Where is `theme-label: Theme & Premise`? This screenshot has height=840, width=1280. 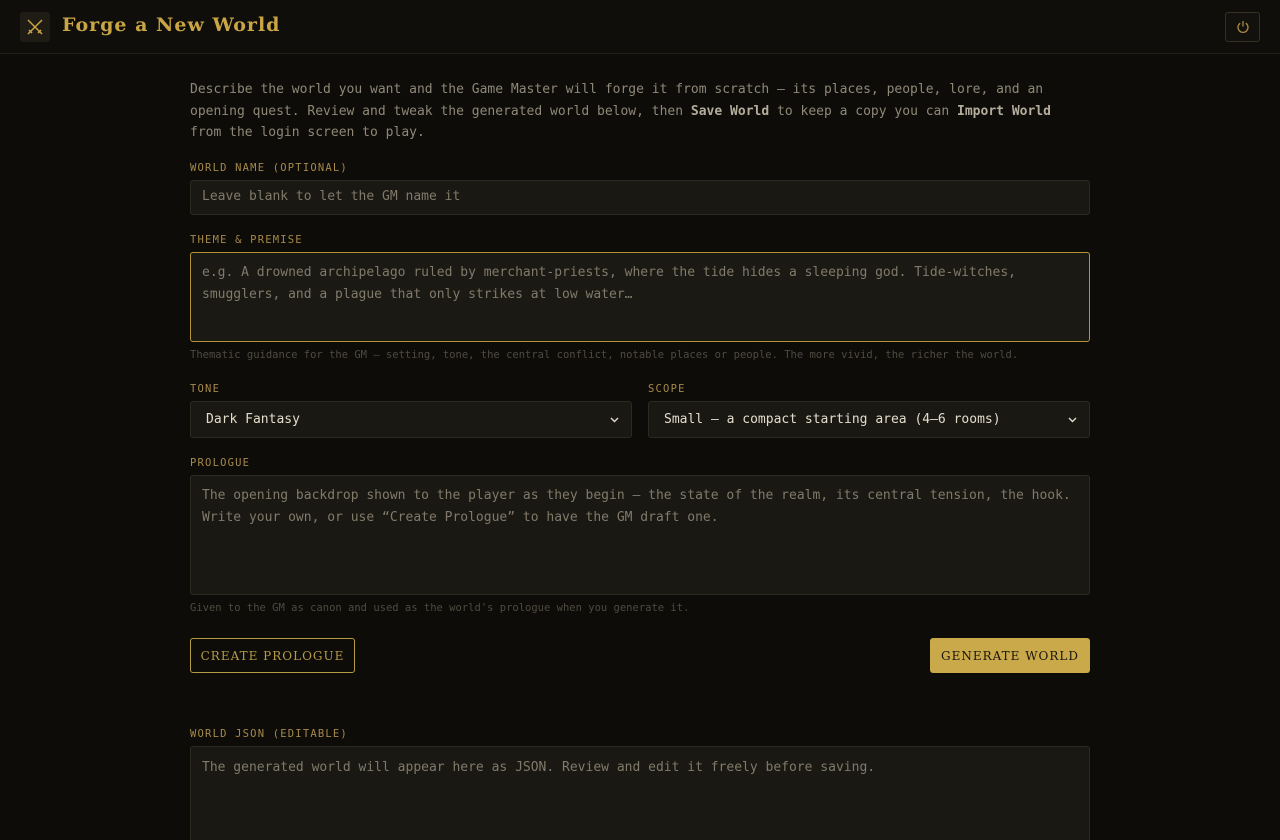 theme-label: Theme & Premise is located at coordinates (246, 240).